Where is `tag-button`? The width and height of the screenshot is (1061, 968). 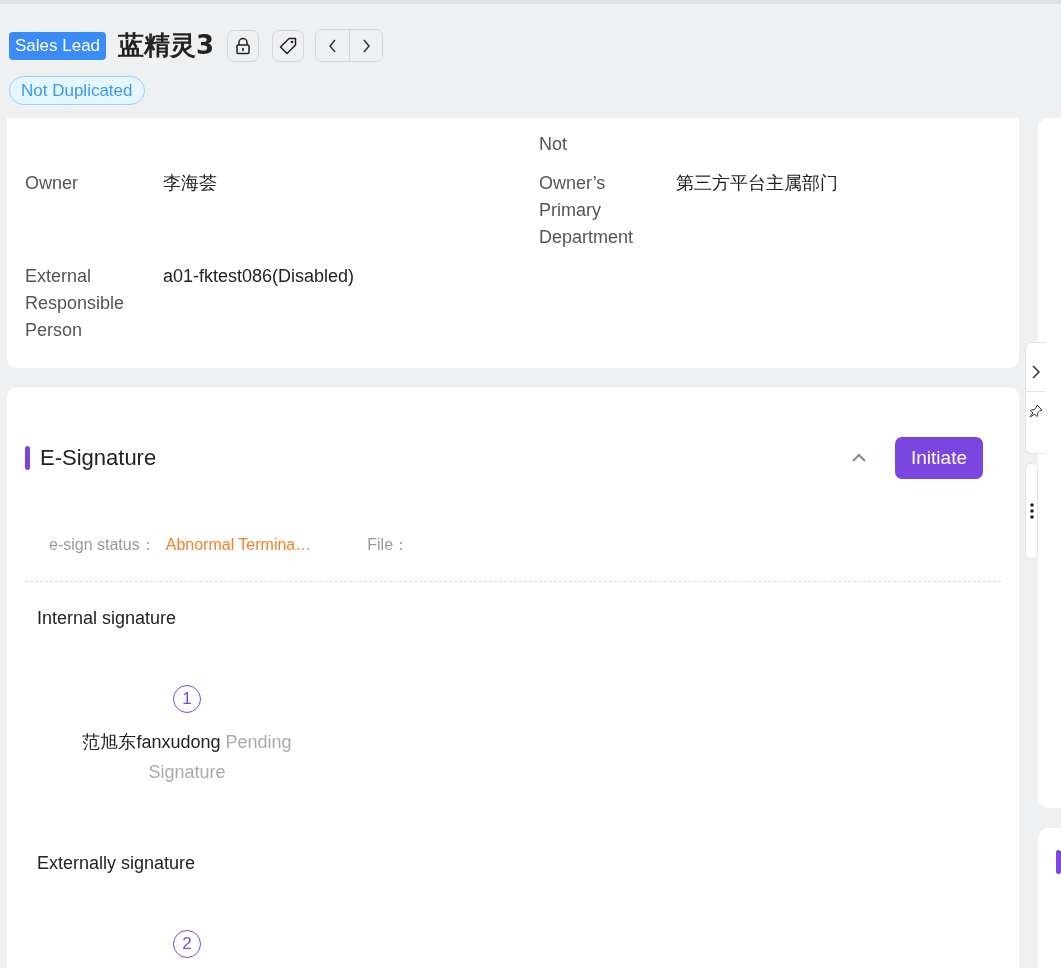 tag-button is located at coordinates (288, 45).